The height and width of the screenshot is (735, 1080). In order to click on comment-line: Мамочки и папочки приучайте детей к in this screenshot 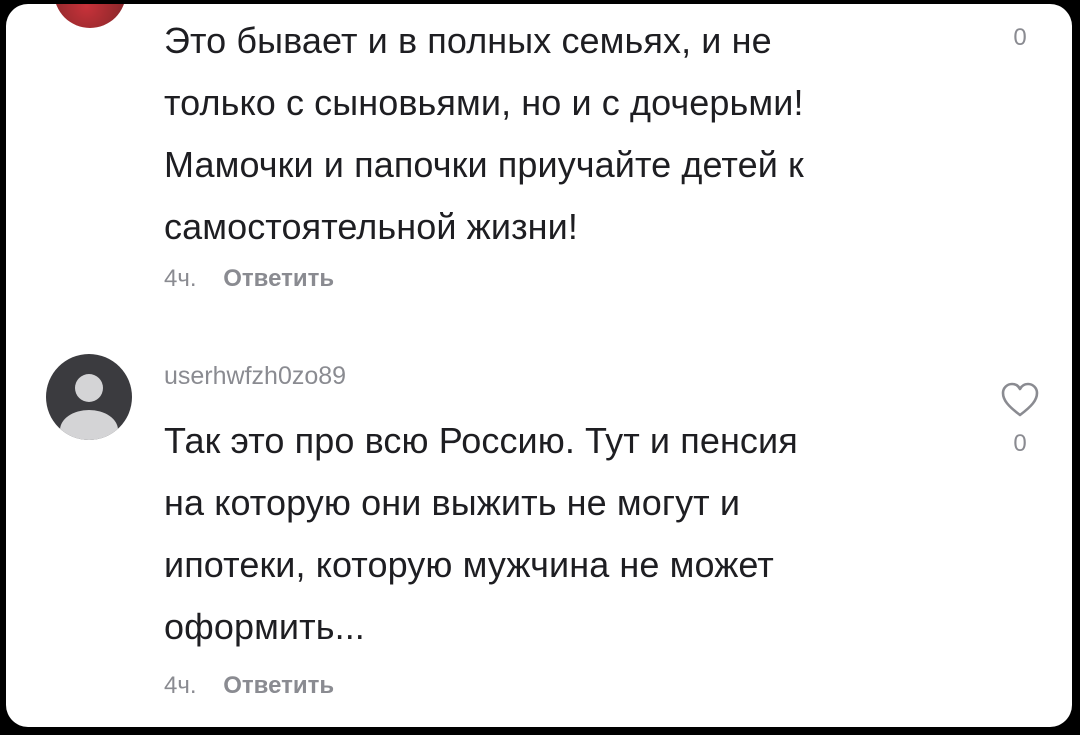, I will do `click(484, 164)`.